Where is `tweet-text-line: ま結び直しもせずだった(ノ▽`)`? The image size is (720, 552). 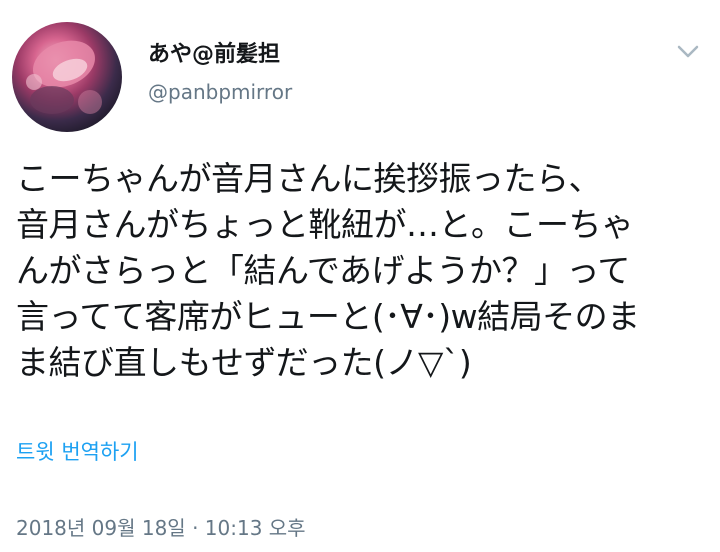
tweet-text-line: ま結び直しもせずだった(ノ▽`) is located at coordinates (244, 362).